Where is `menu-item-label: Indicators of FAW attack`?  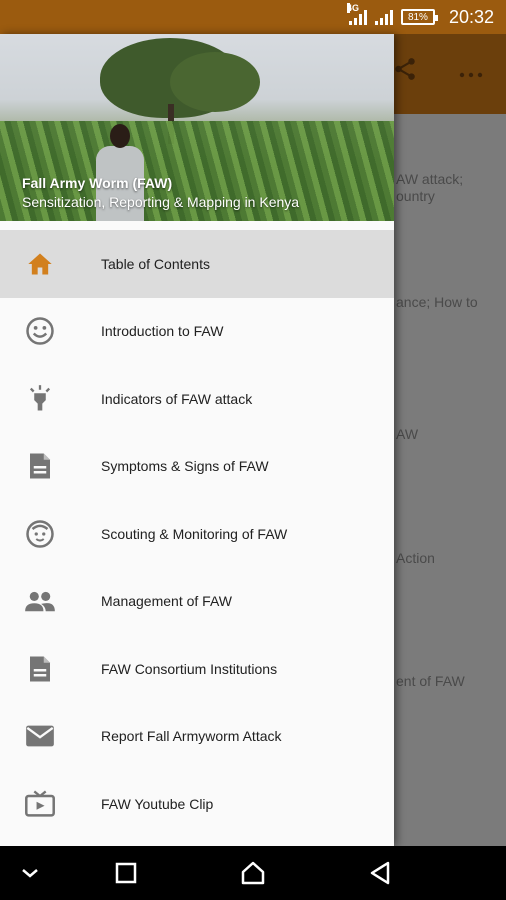
menu-item-label: Indicators of FAW attack is located at coordinates (177, 398).